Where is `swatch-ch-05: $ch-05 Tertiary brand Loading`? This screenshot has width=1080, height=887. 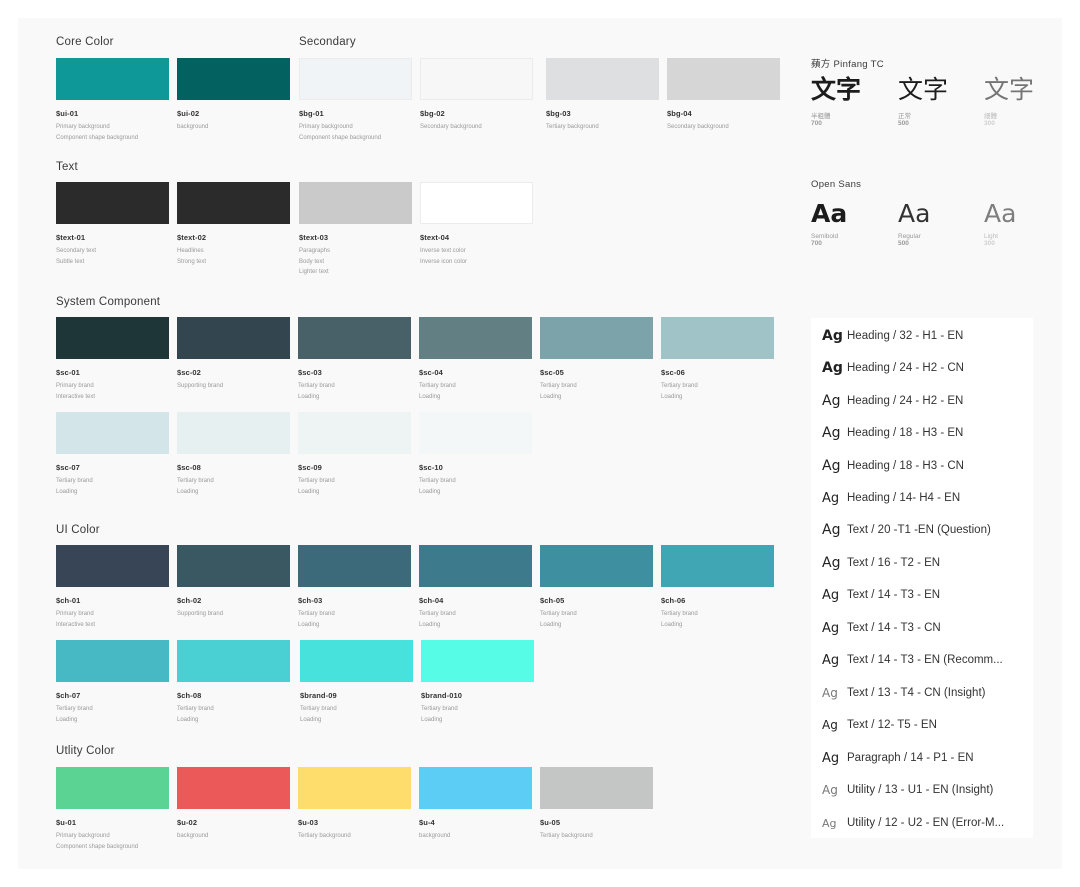
swatch-ch-05: $ch-05 Tertiary brand Loading is located at coordinates (596, 587).